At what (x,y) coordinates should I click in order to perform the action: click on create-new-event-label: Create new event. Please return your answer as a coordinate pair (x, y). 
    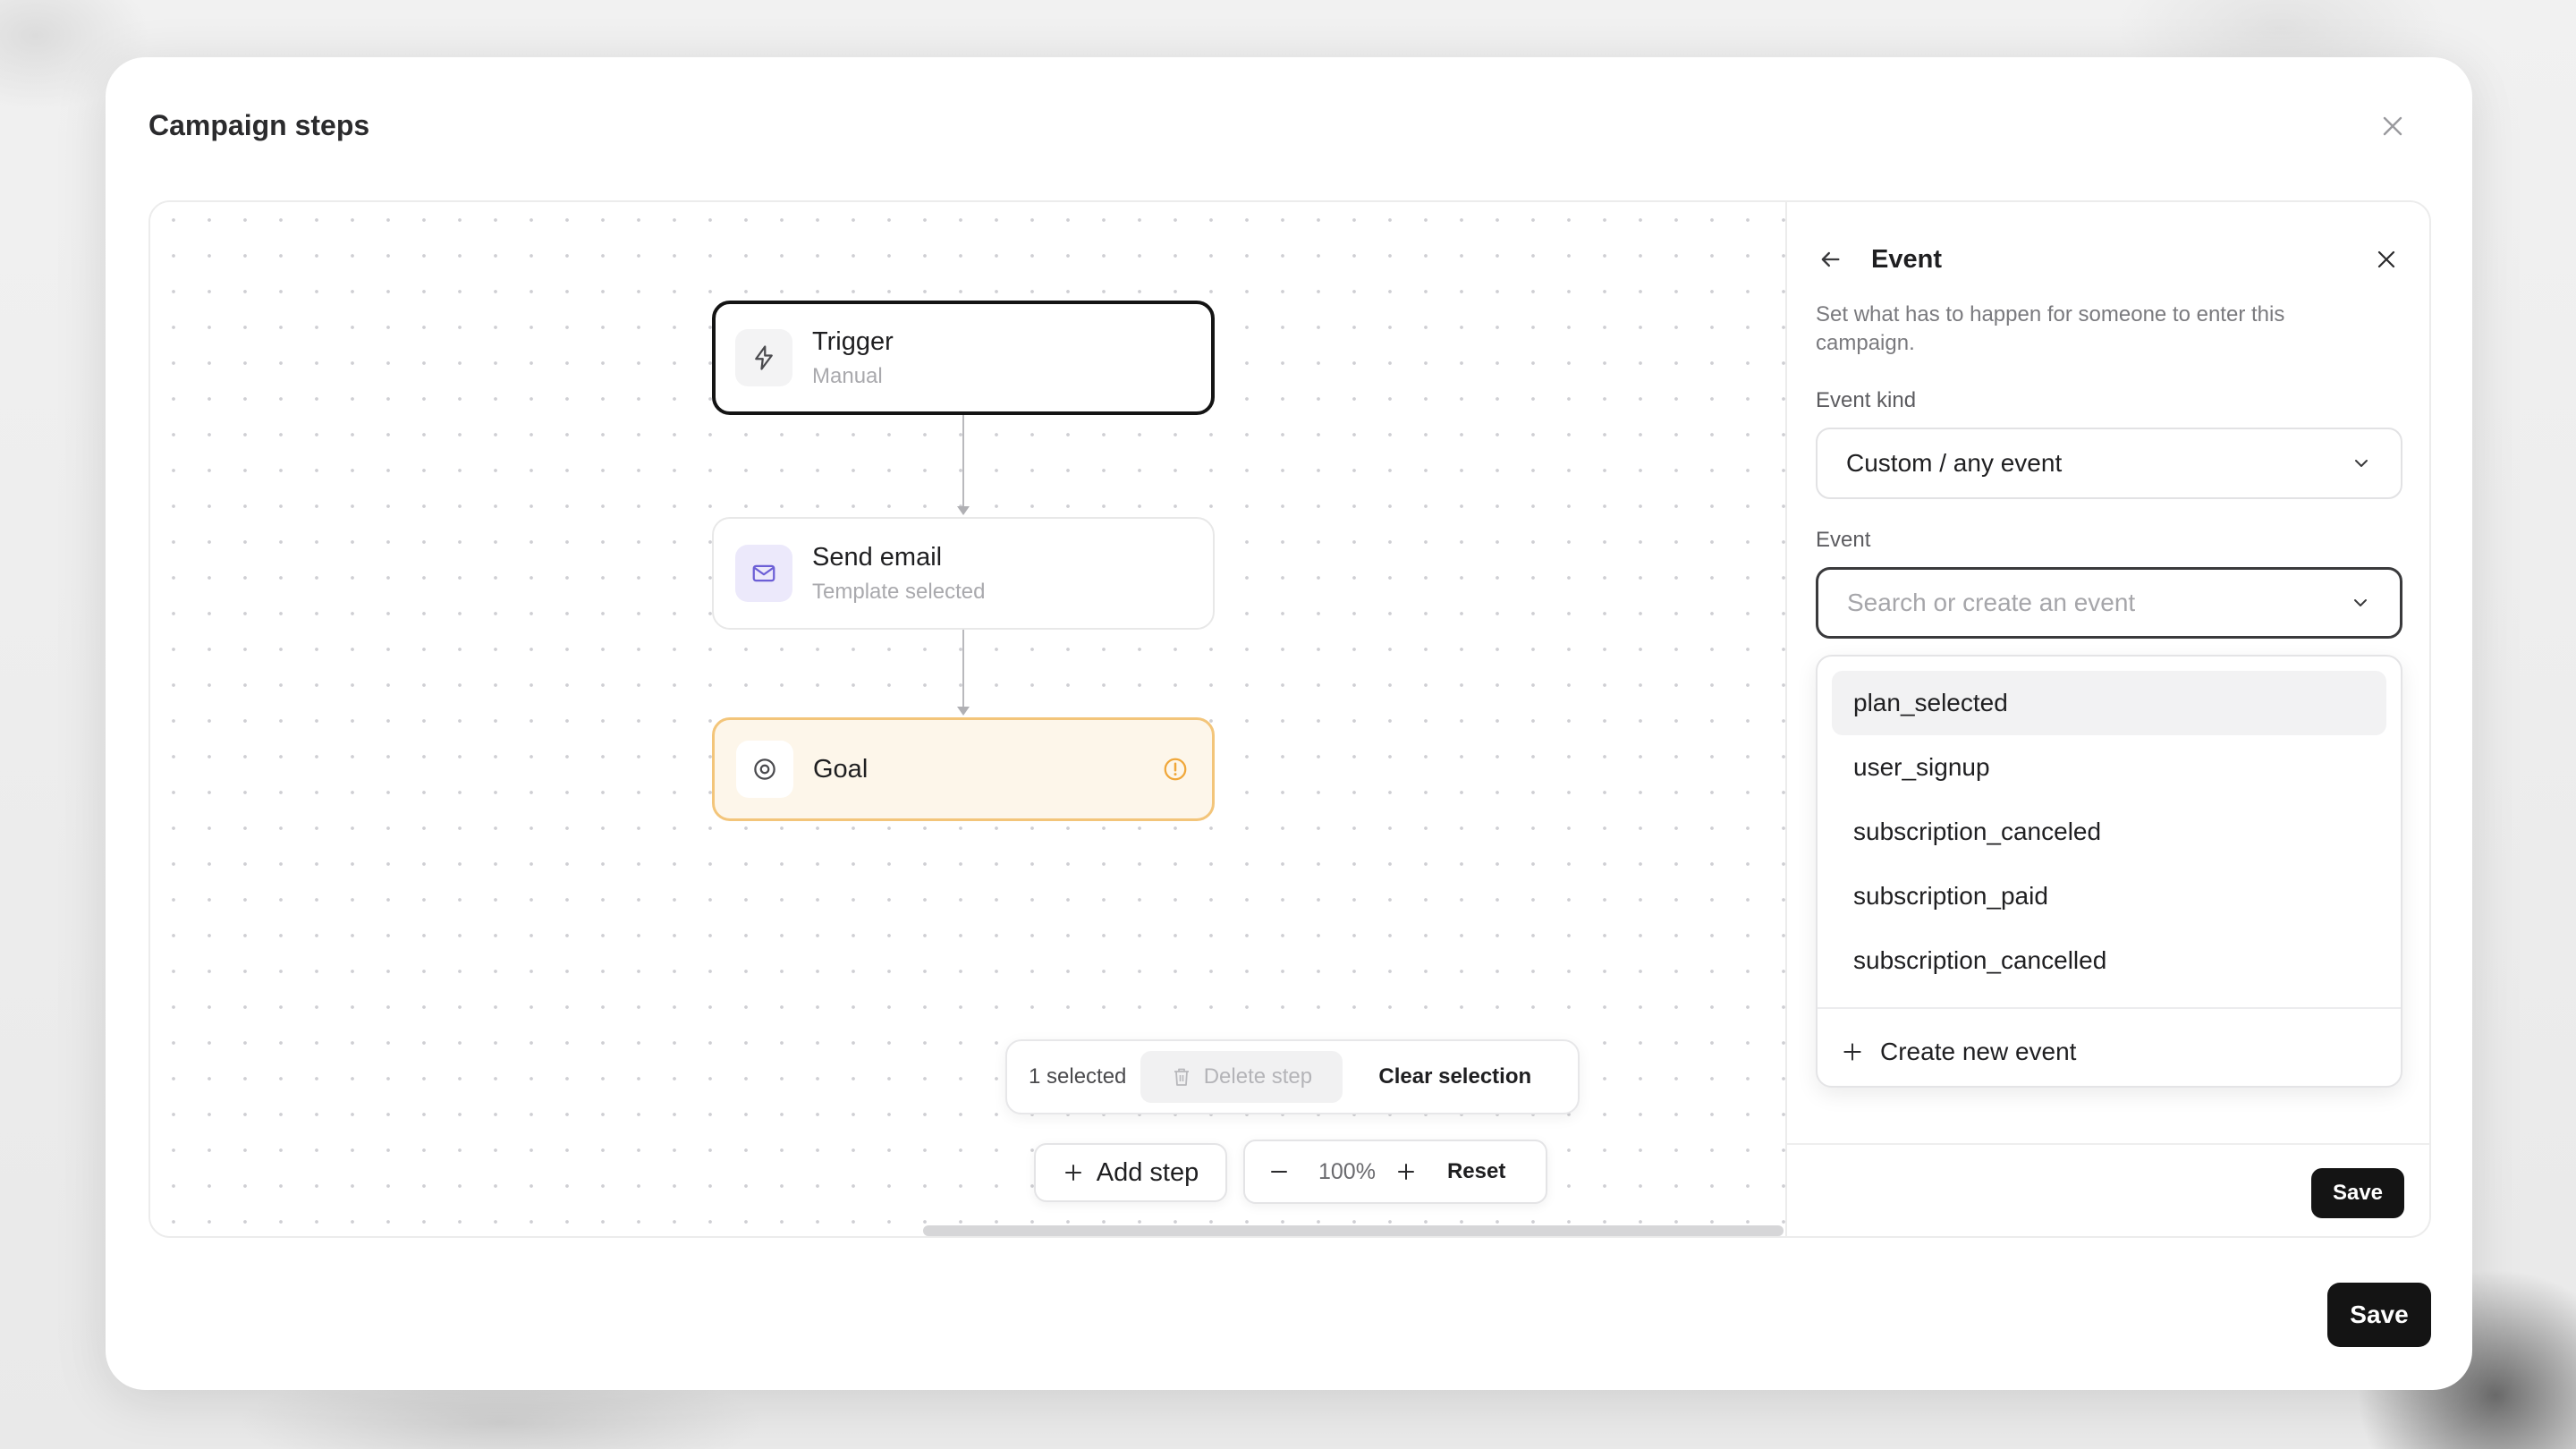
    Looking at the image, I should click on (1978, 1051).